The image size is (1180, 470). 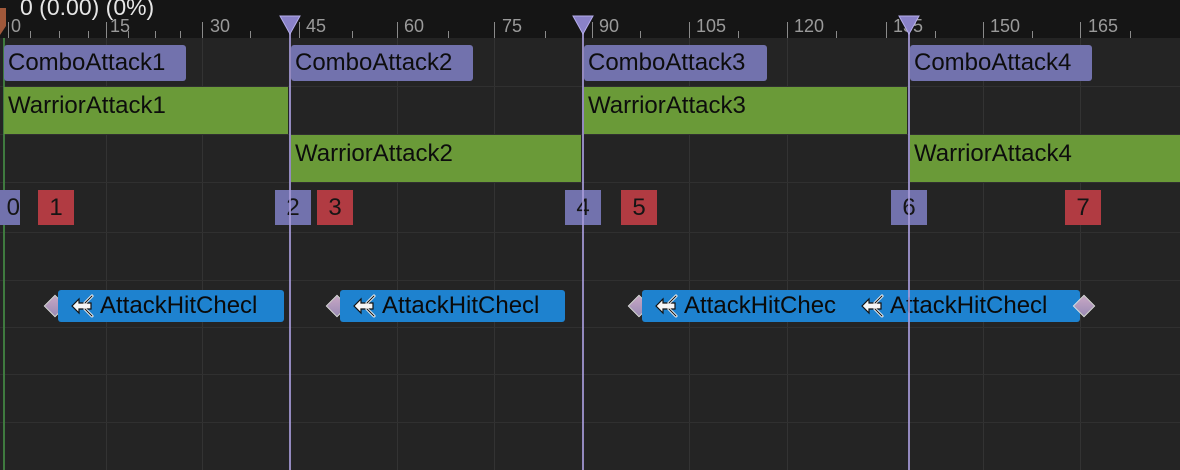 What do you see at coordinates (87, 10) in the screenshot?
I see `playhead-time-readout: 0 (0.00) (0%)` at bounding box center [87, 10].